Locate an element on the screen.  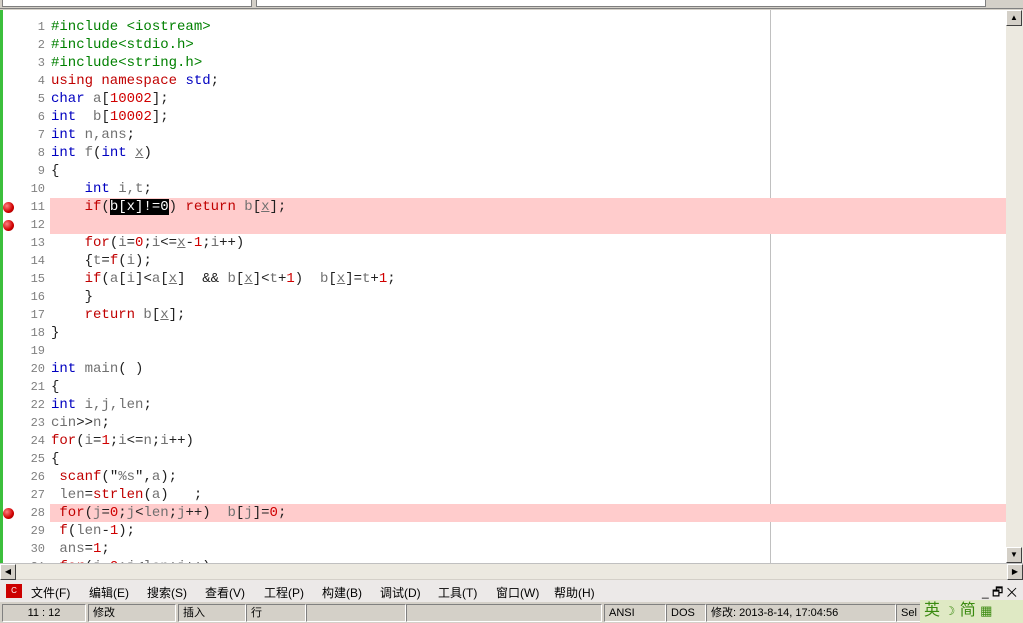
code-line: 19 is located at coordinates (503, 351).